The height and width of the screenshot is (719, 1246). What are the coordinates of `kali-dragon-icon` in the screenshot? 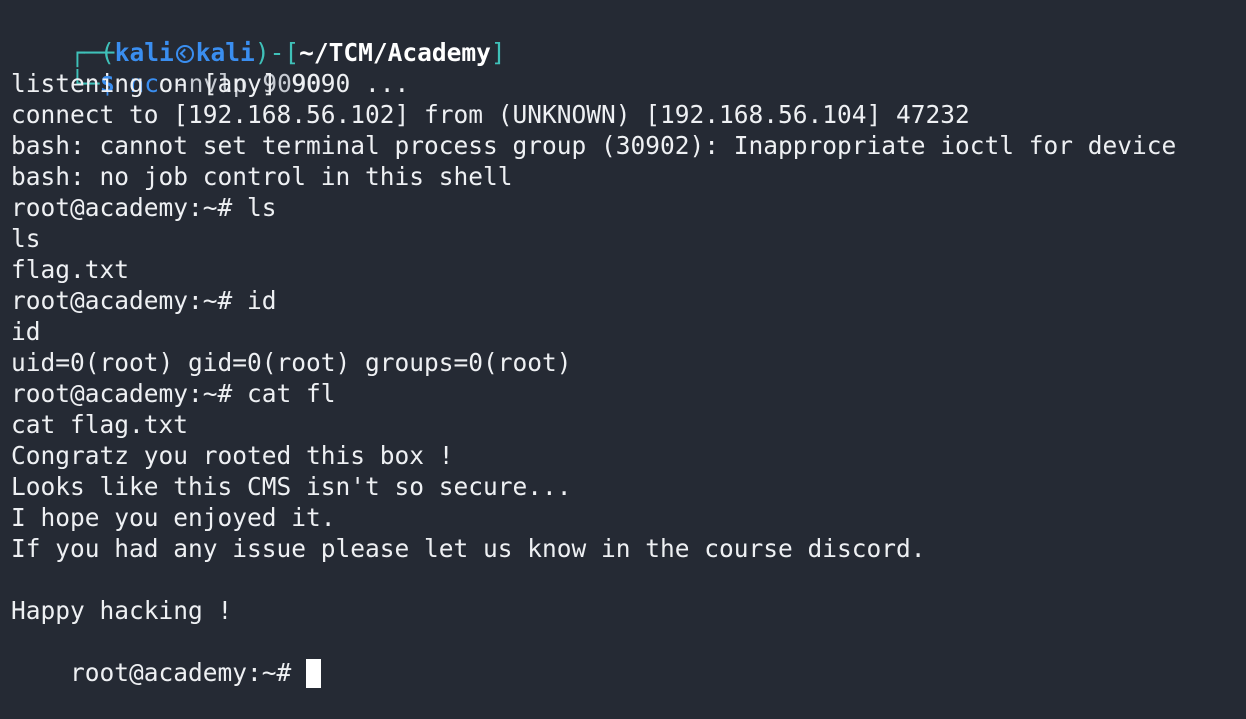 It's located at (184, 54).